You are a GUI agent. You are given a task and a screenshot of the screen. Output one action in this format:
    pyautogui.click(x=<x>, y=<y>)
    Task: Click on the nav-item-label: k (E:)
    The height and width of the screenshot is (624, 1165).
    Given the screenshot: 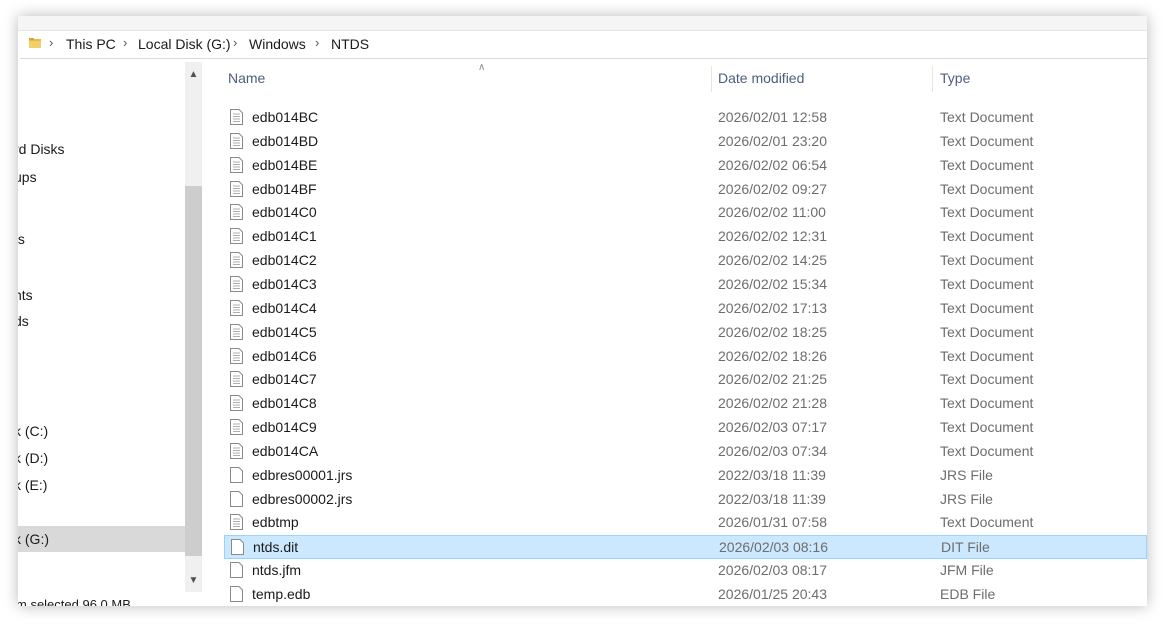 What is the action you would take?
    pyautogui.click(x=33, y=485)
    